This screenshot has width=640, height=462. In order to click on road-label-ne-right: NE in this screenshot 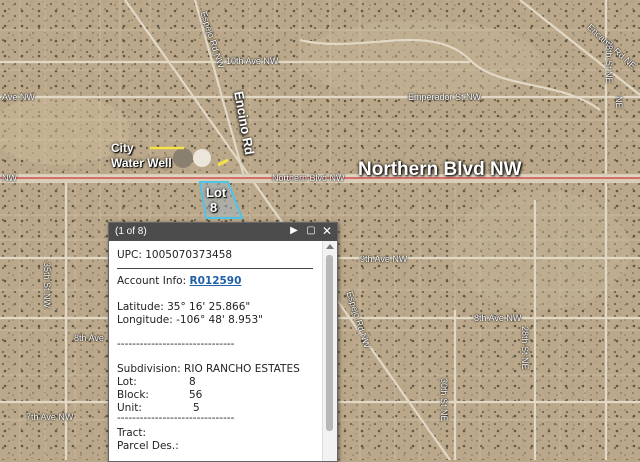, I will do `click(619, 102)`.